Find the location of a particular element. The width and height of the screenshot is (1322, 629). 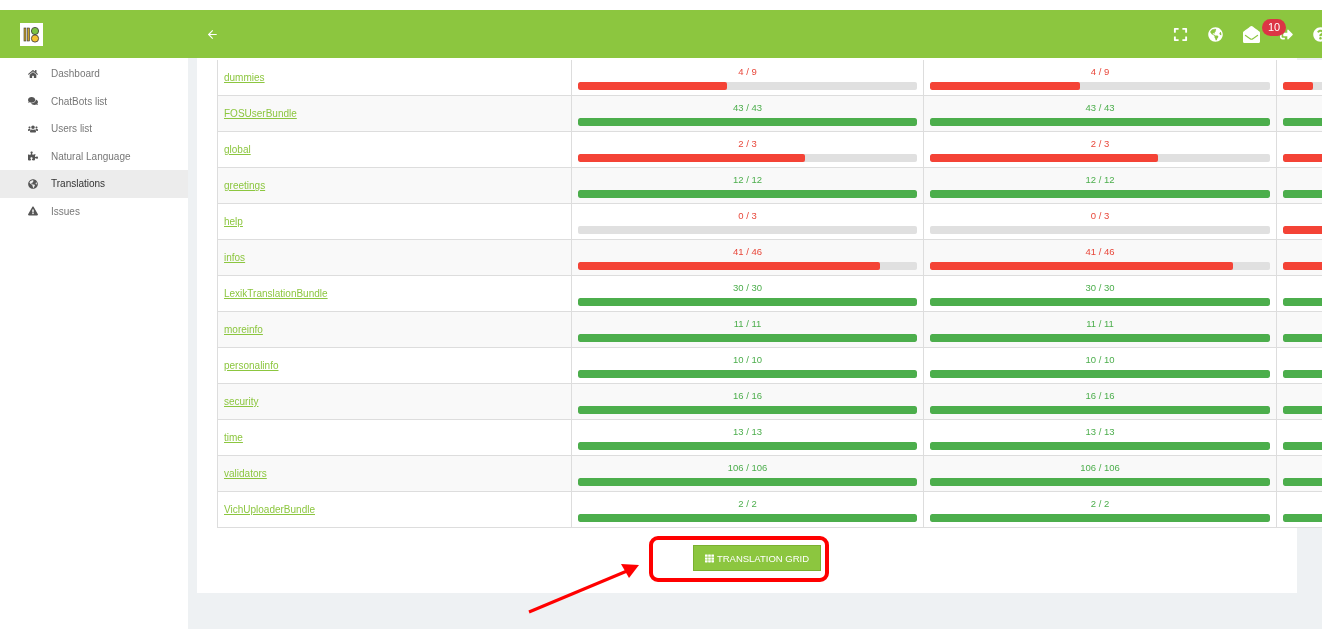

fullscreen-icon is located at coordinates (1180, 34).